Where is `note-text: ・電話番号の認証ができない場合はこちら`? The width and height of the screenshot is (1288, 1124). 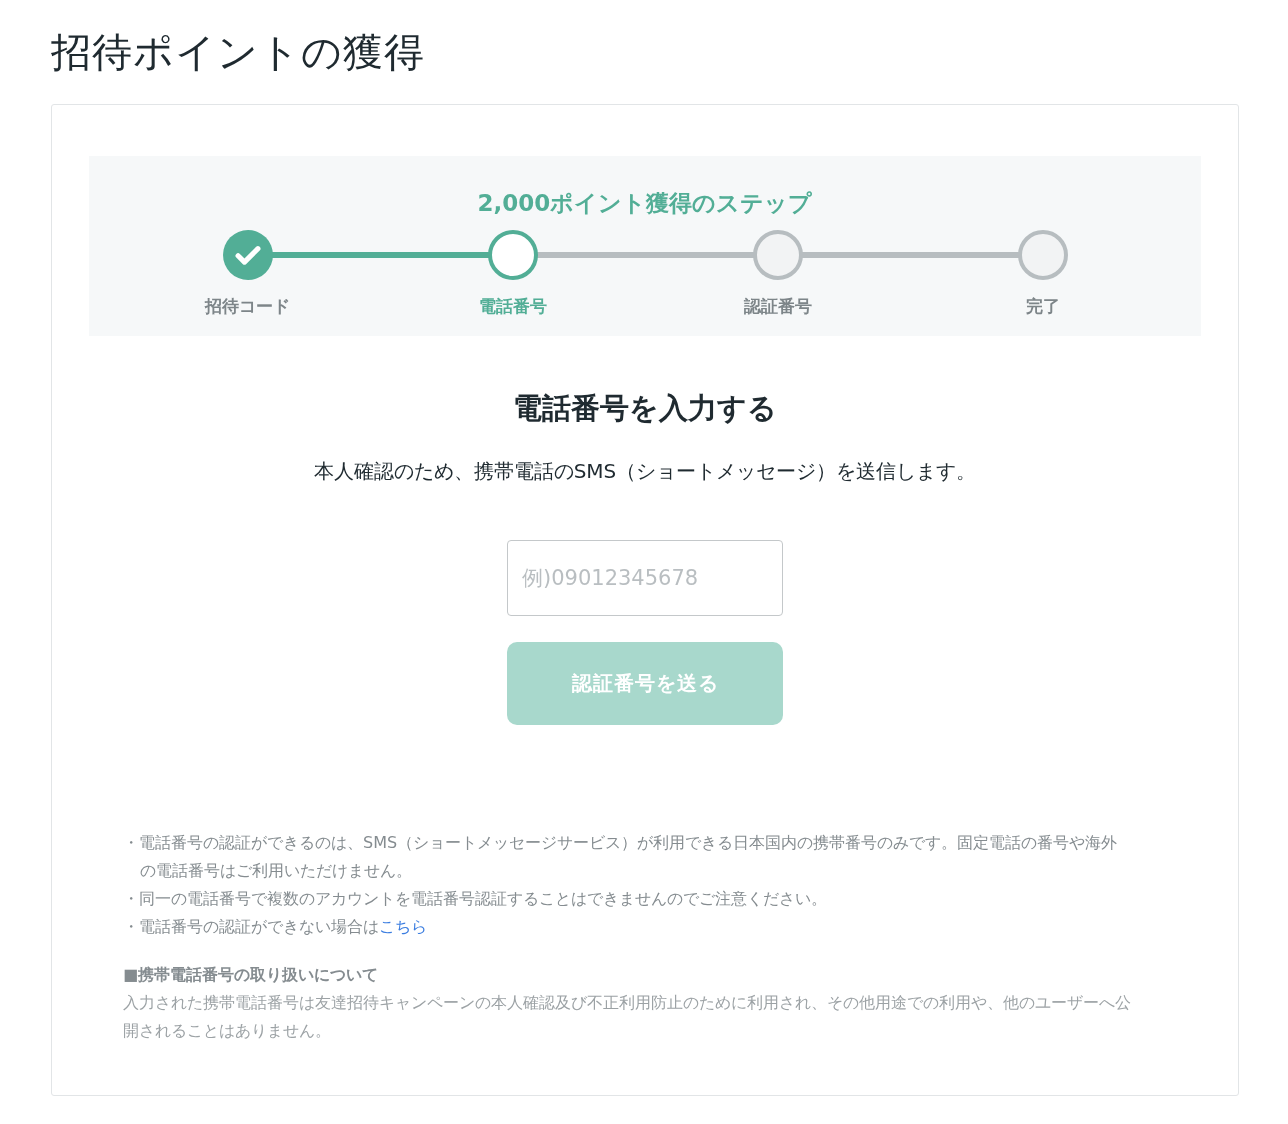
note-text: ・電話番号の認証ができない場合はこちら is located at coordinates (275, 927).